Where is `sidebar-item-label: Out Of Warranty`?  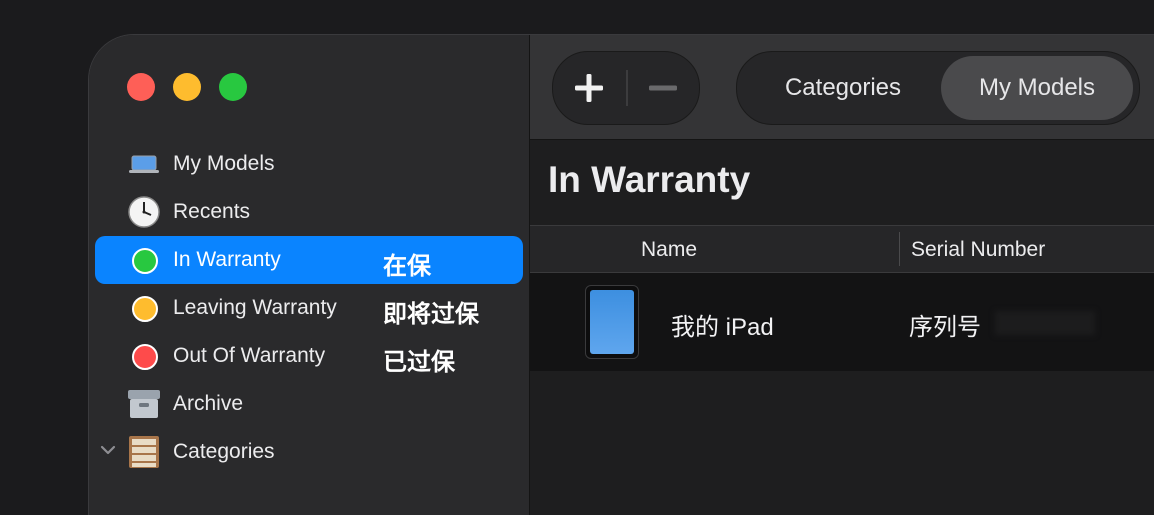 sidebar-item-label: Out Of Warranty is located at coordinates (249, 355).